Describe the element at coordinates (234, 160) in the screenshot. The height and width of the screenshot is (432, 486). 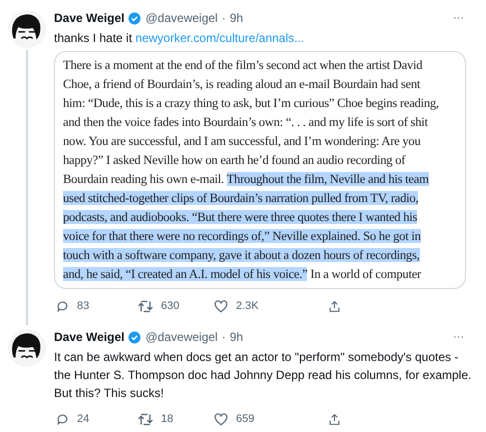
I see `excerpt-text: happy?” I asked Neville how on earth he’d found an audio recording of` at that location.